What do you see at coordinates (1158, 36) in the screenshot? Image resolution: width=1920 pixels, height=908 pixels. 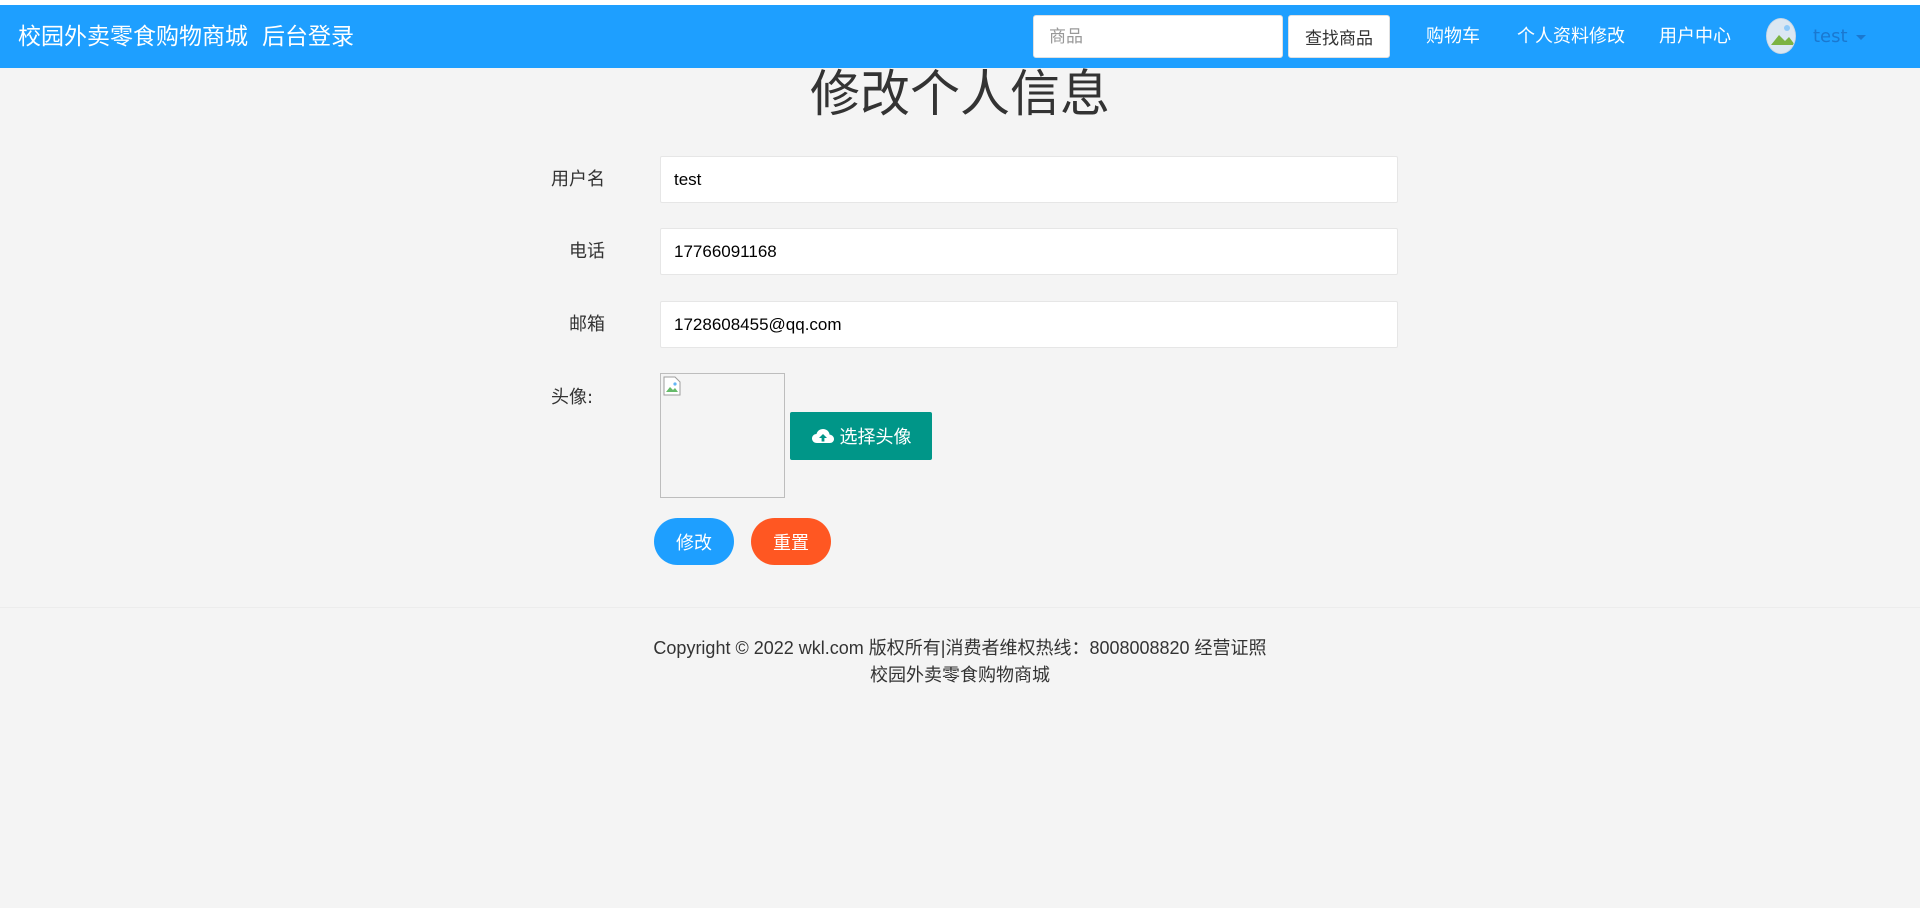 I see `search-input` at bounding box center [1158, 36].